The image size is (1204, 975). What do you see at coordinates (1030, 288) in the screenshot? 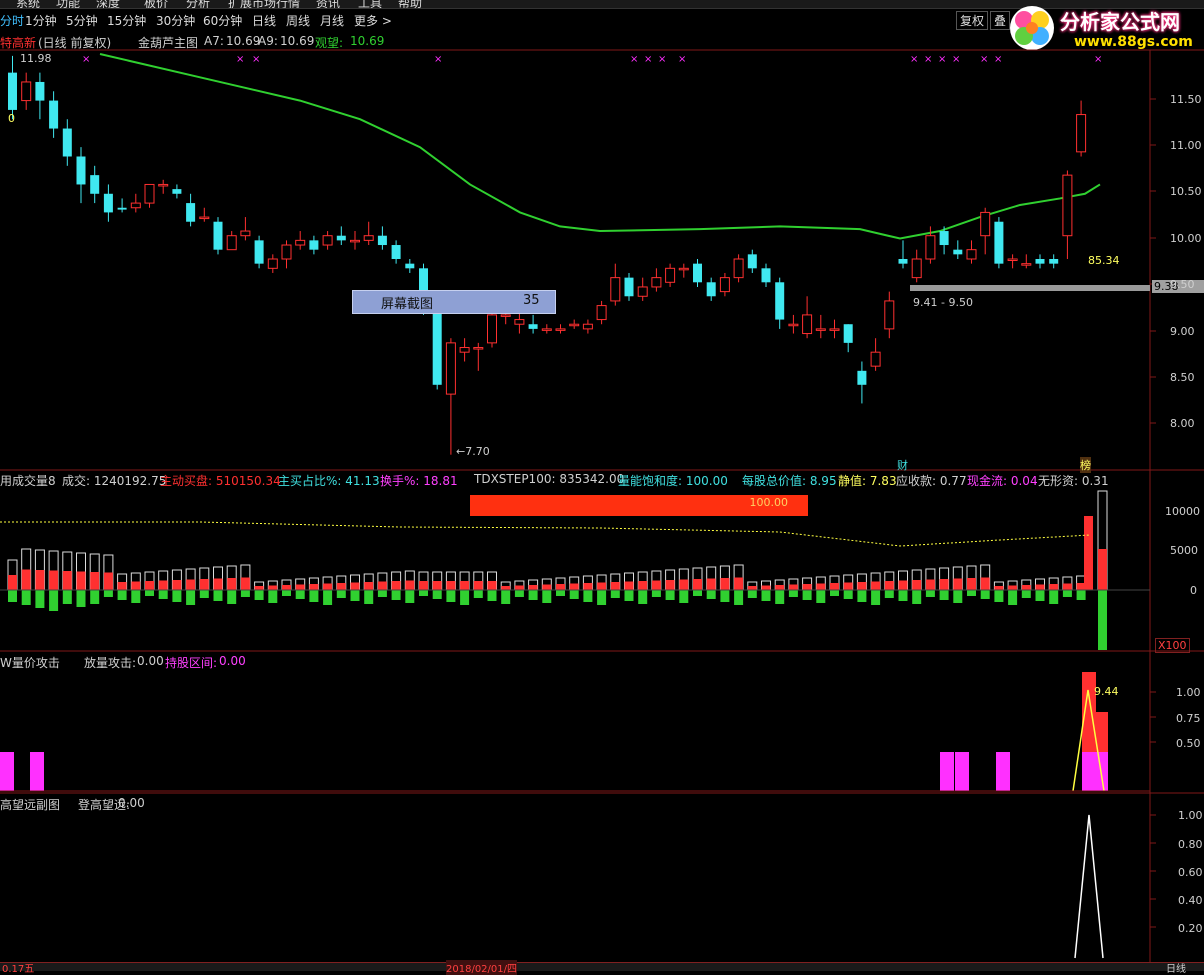
I see `reference-bar` at bounding box center [1030, 288].